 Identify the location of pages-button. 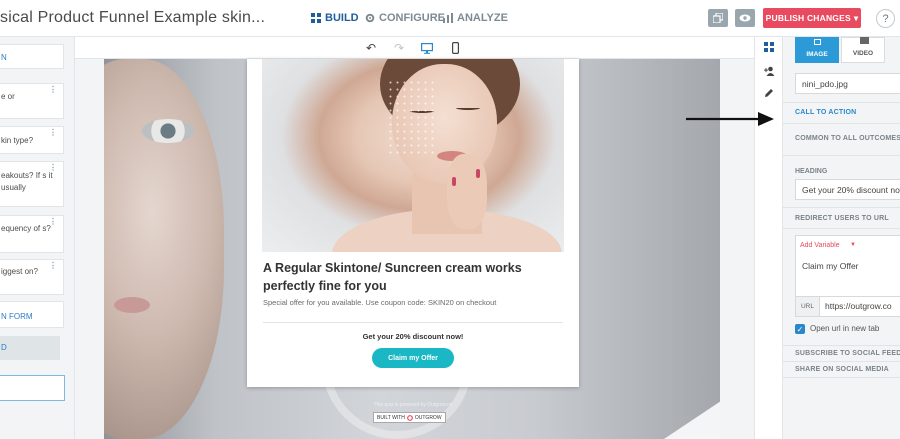
(718, 18).